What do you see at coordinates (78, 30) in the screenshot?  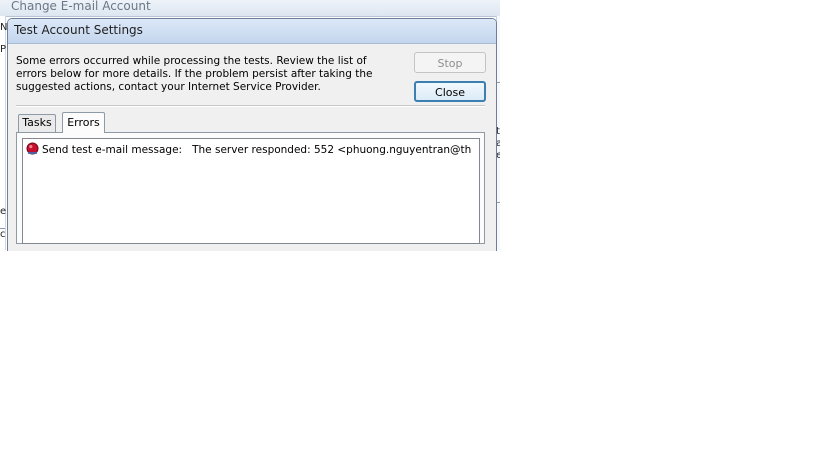 I see `dialog-title: Test Account Settings` at bounding box center [78, 30].